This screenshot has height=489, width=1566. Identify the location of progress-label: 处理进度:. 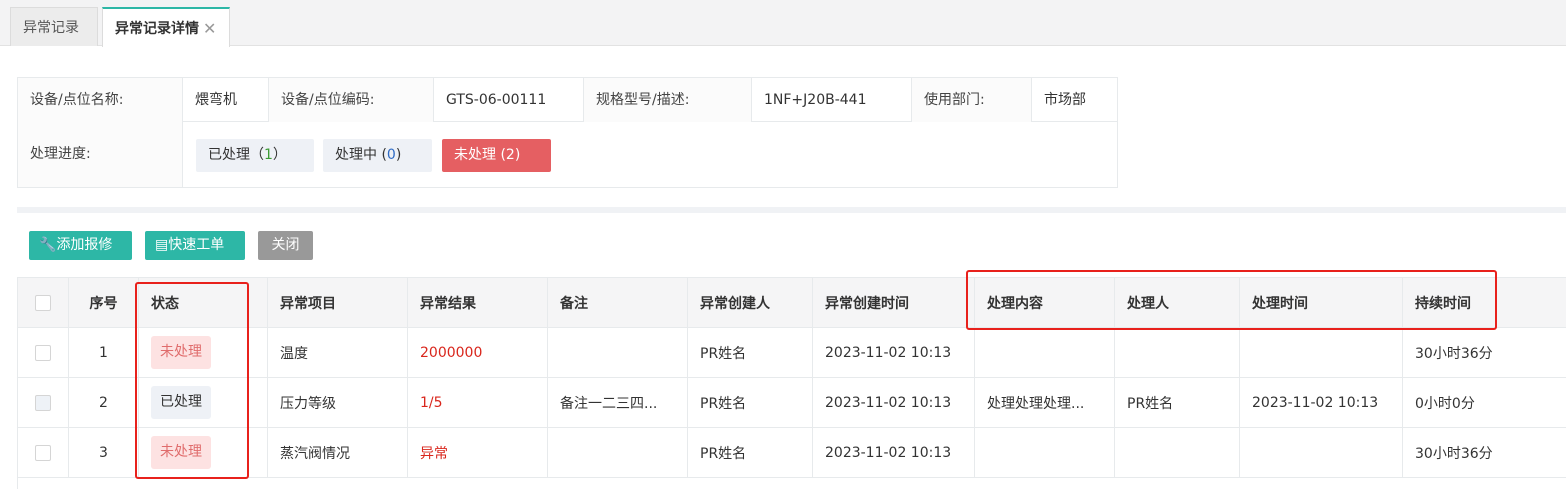
(100, 154).